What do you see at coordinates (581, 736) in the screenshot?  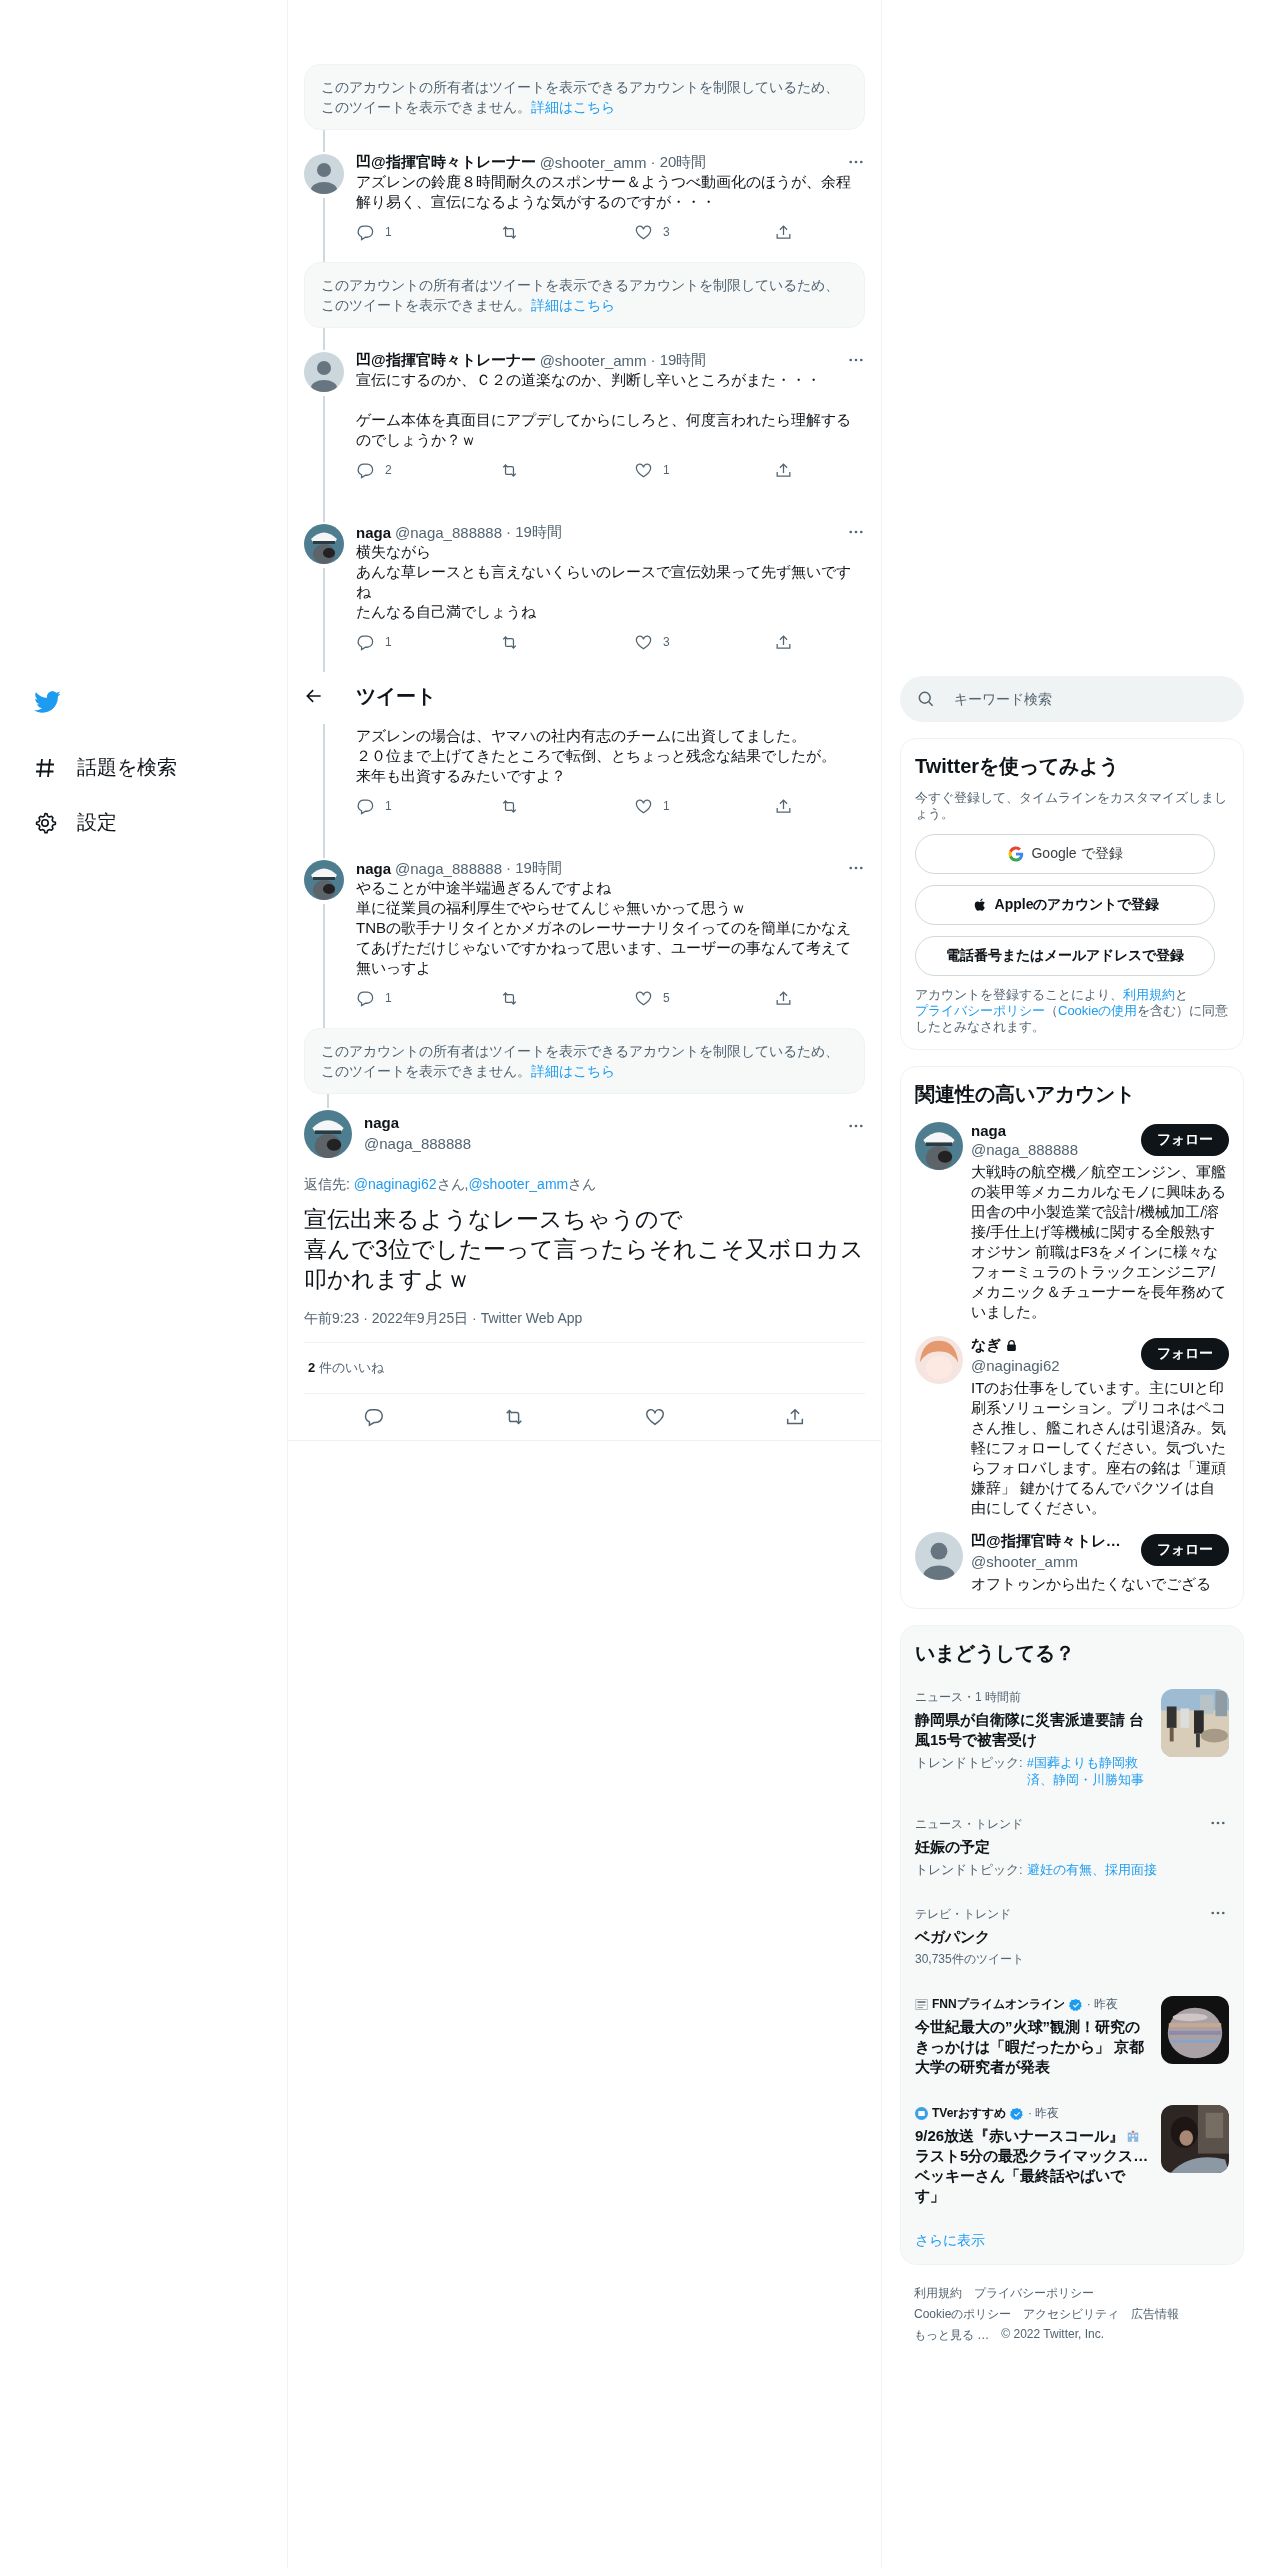 I see `tweet-text: アズレンの場合は、ヤマハの社内有志のチームに出資してました。` at bounding box center [581, 736].